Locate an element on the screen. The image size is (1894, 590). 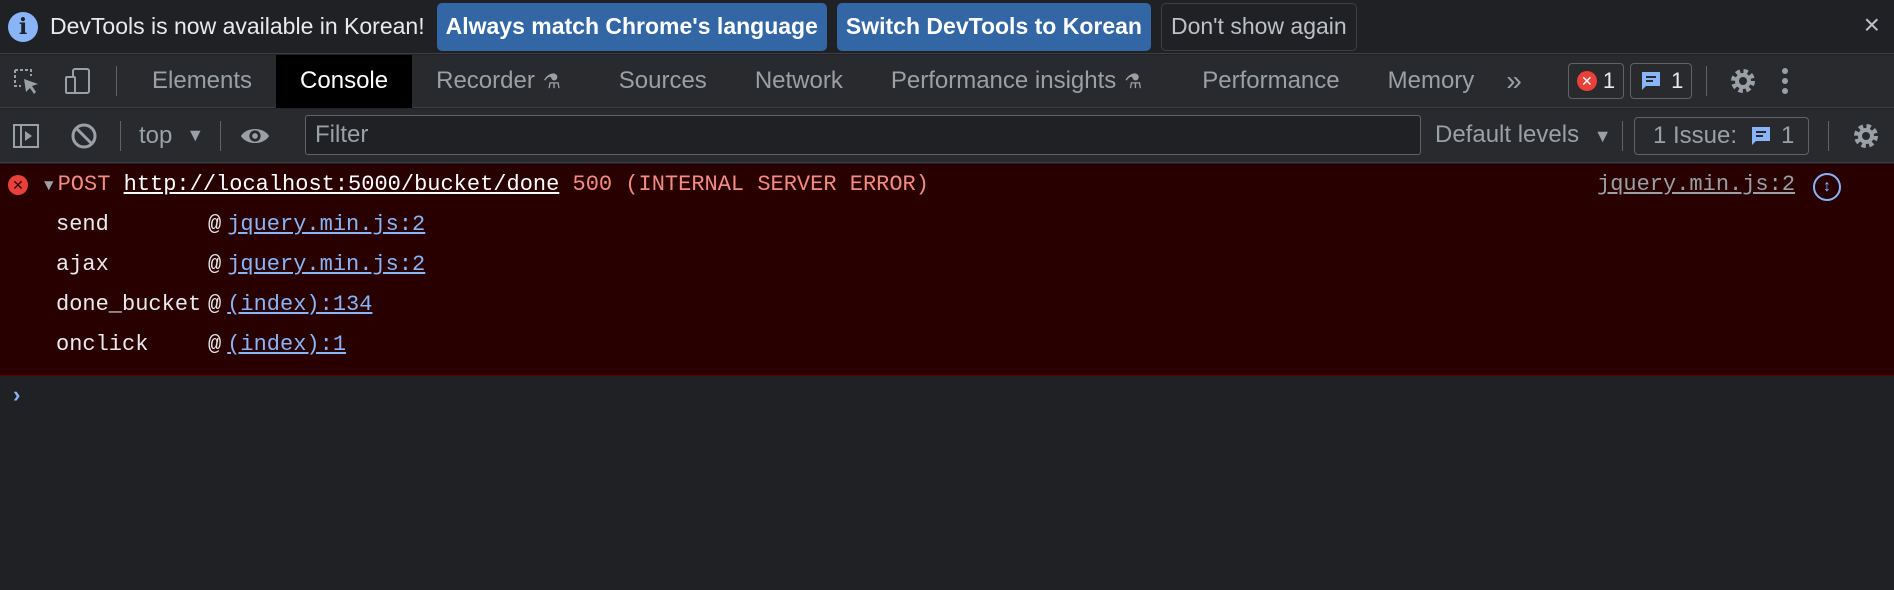
tab-memory: Memory is located at coordinates (1431, 81).